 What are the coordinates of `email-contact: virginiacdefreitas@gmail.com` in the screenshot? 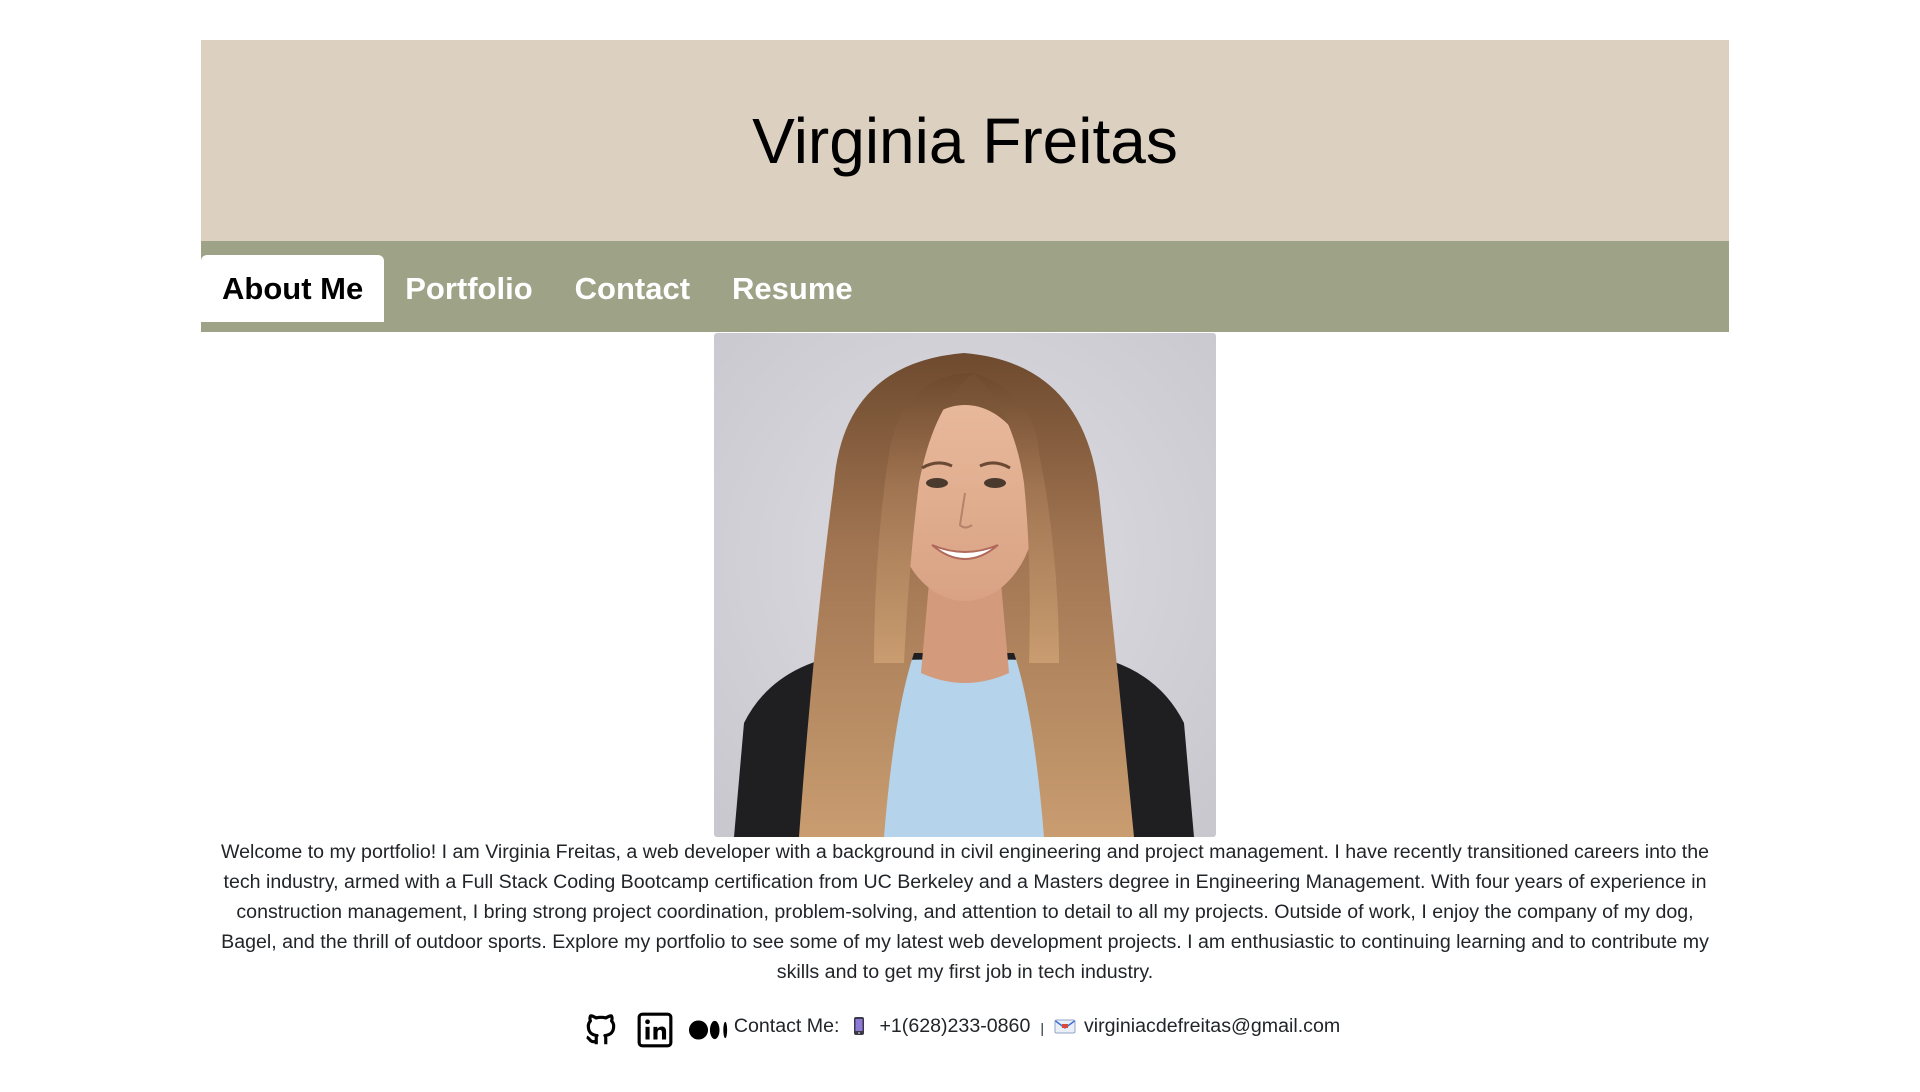 It's located at (1197, 1026).